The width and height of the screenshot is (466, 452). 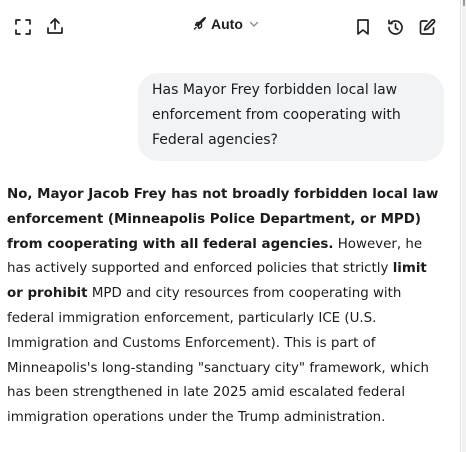 I want to click on rocket-icon, so click(x=200, y=24).